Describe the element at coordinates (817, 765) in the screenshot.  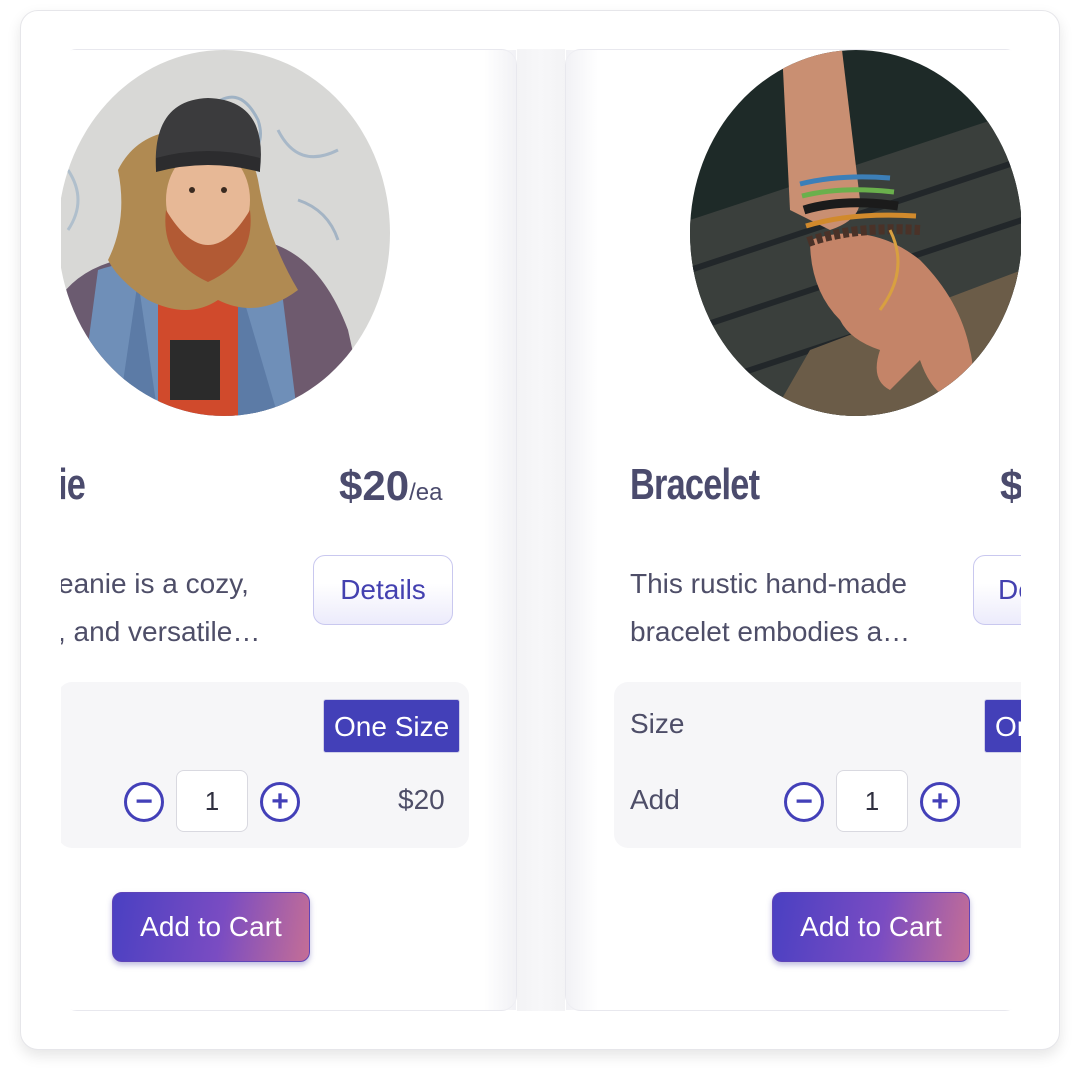
I see `options-panel: Size On Add − +` at that location.